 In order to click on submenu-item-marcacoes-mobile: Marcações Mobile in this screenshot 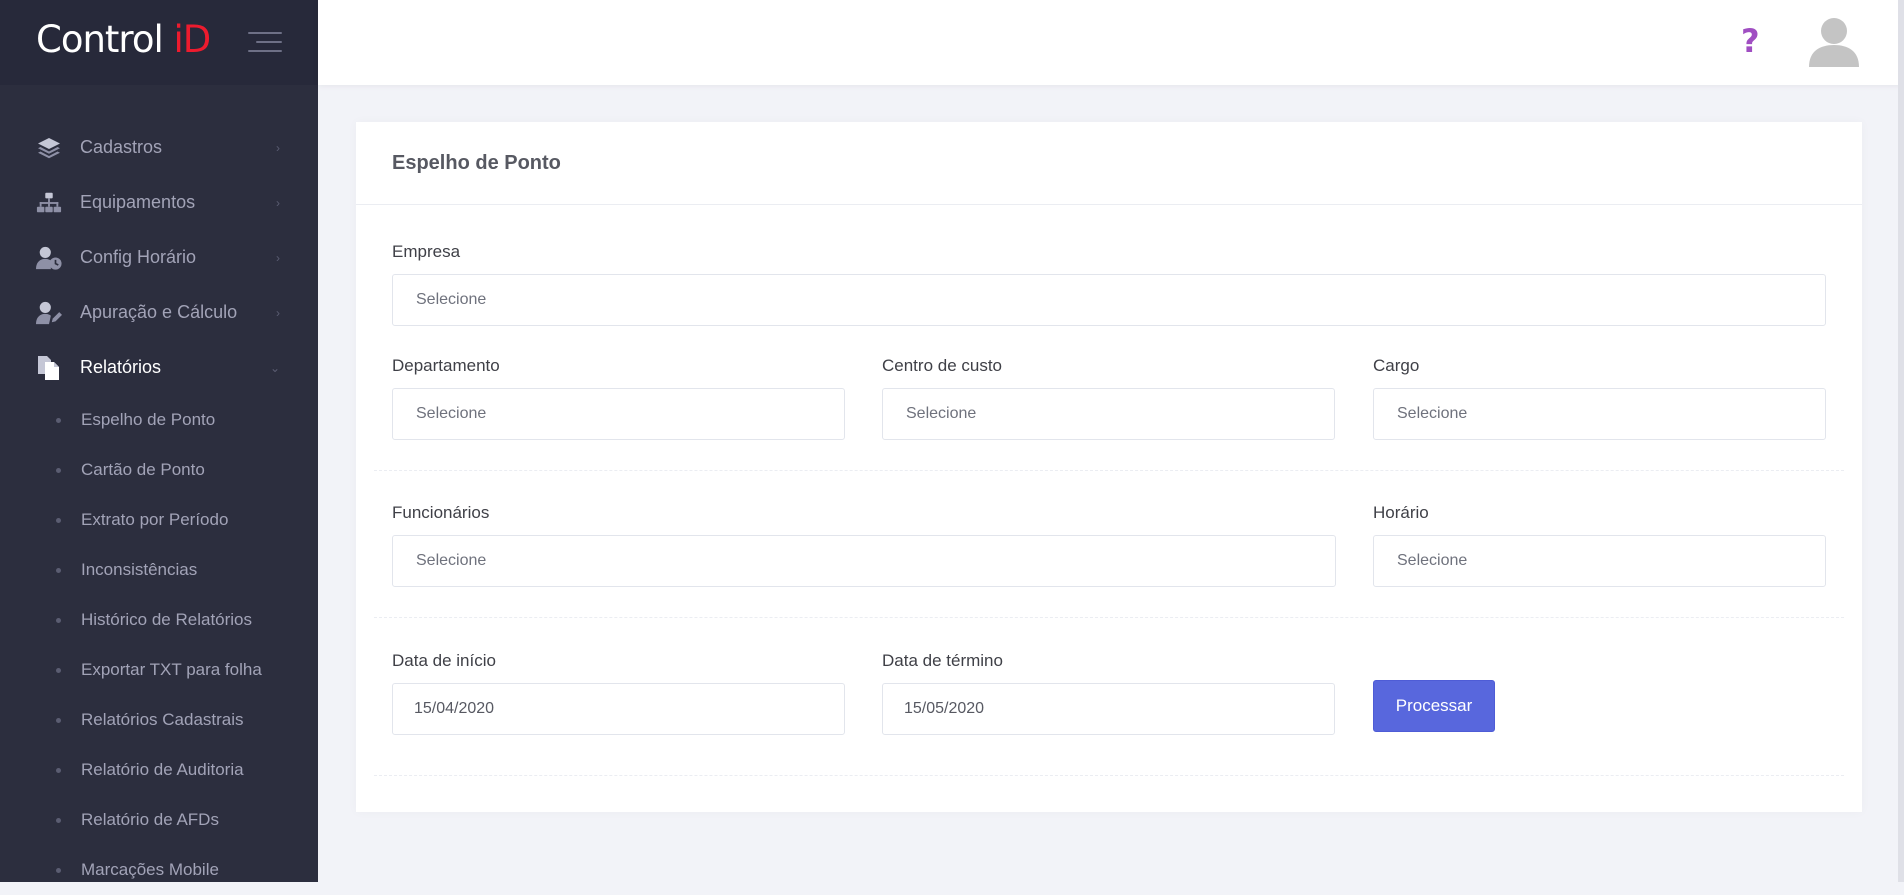, I will do `click(159, 870)`.